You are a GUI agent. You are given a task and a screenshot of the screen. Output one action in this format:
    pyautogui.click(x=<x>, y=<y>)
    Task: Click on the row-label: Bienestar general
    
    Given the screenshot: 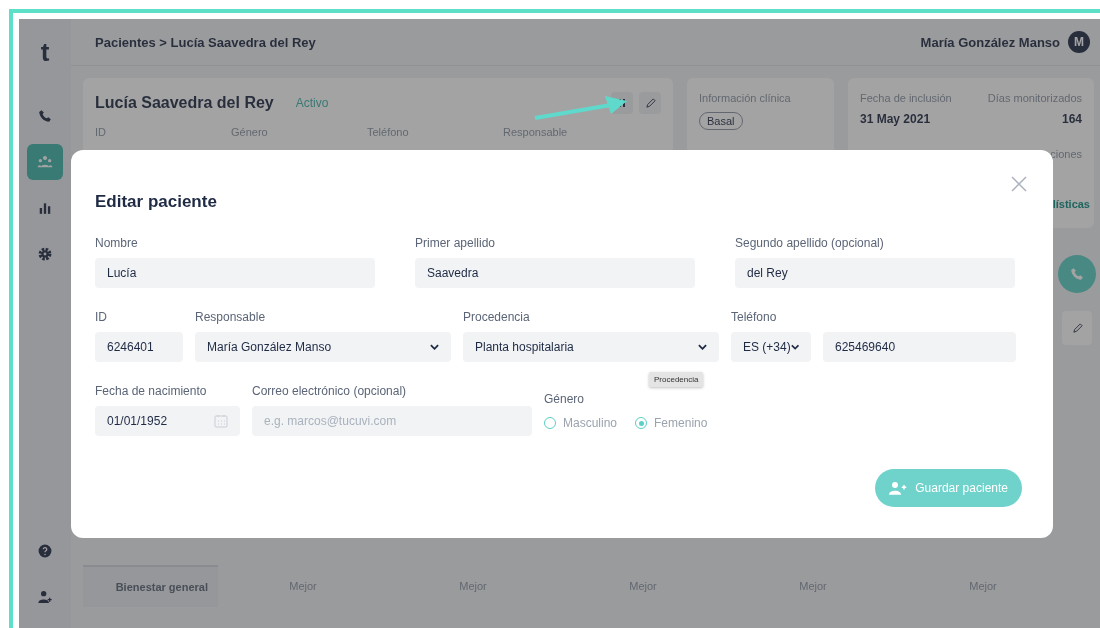 What is the action you would take?
    pyautogui.click(x=150, y=586)
    